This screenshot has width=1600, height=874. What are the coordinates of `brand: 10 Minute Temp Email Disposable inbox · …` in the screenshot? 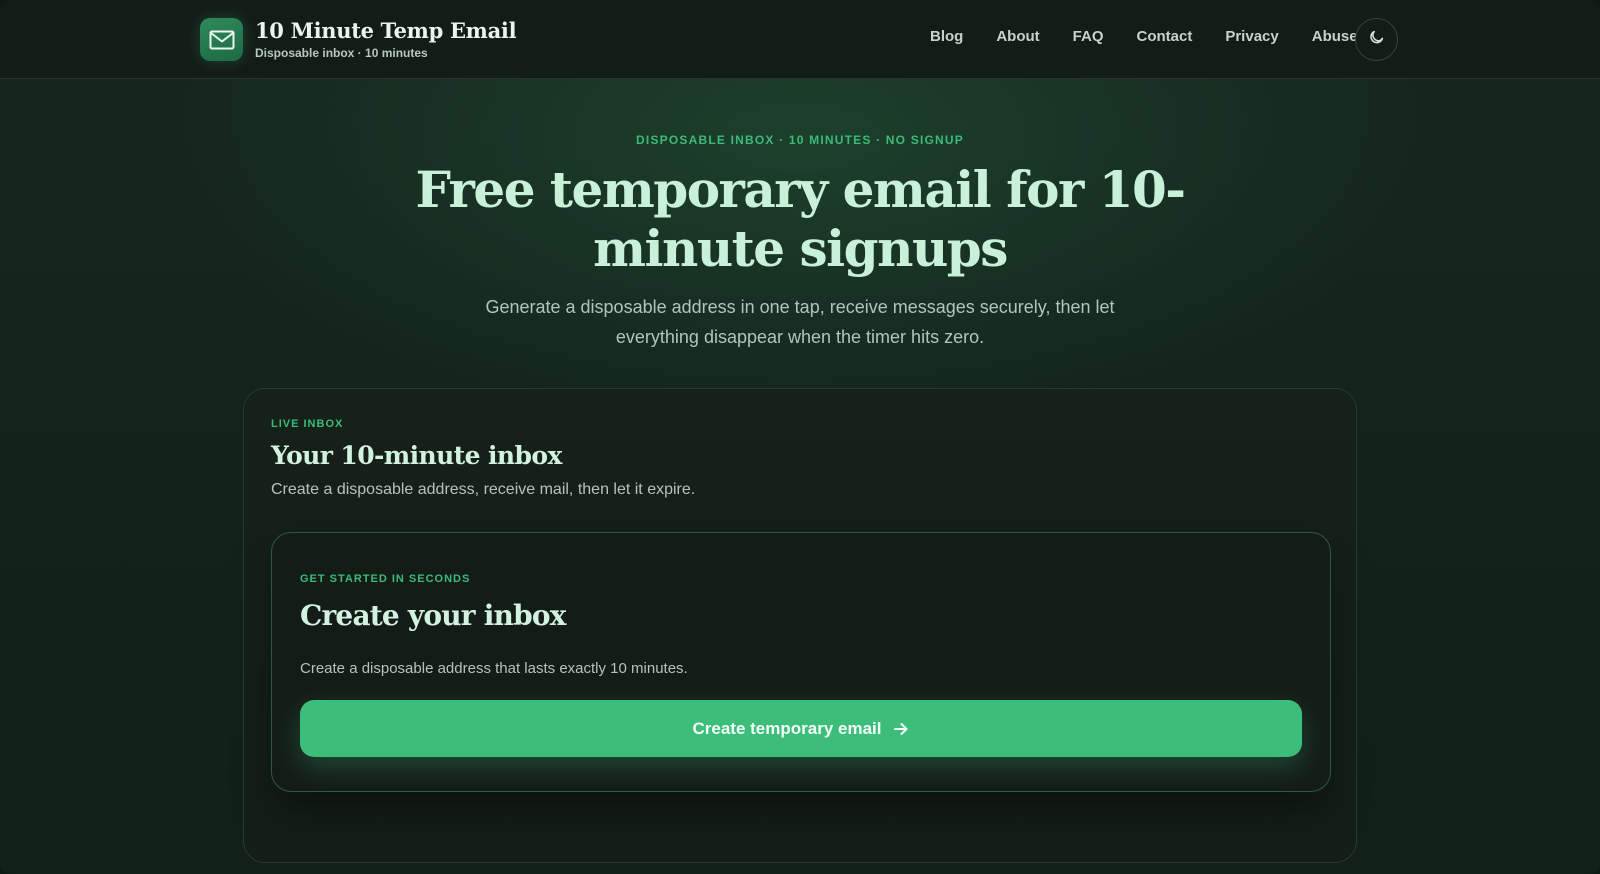 It's located at (358, 39).